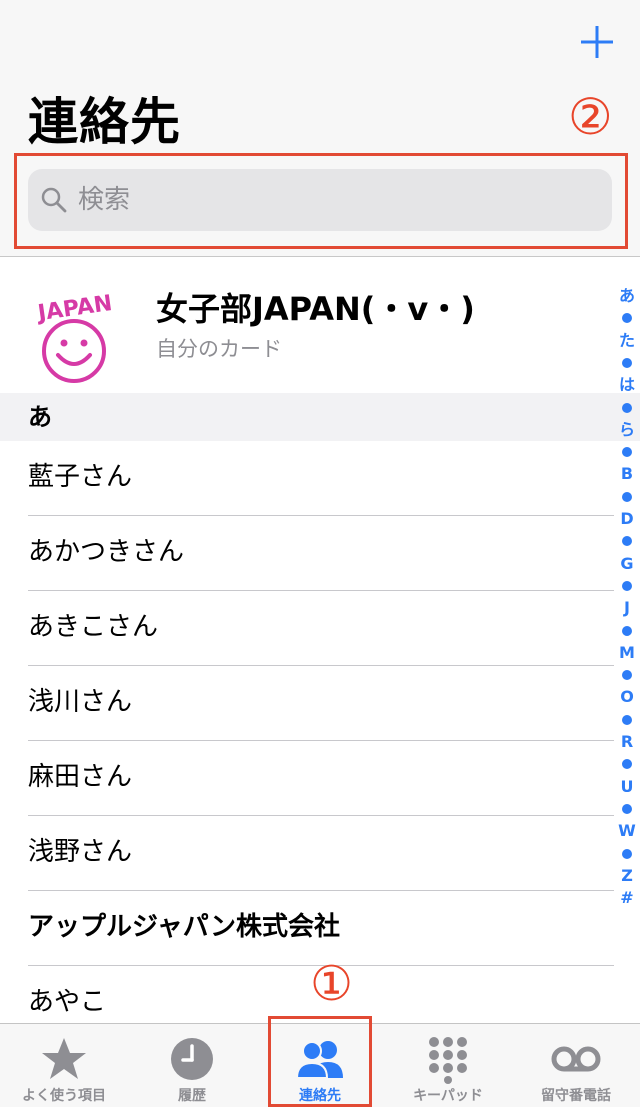  What do you see at coordinates (80, 477) in the screenshot?
I see `contact-name: 藍子さん` at bounding box center [80, 477].